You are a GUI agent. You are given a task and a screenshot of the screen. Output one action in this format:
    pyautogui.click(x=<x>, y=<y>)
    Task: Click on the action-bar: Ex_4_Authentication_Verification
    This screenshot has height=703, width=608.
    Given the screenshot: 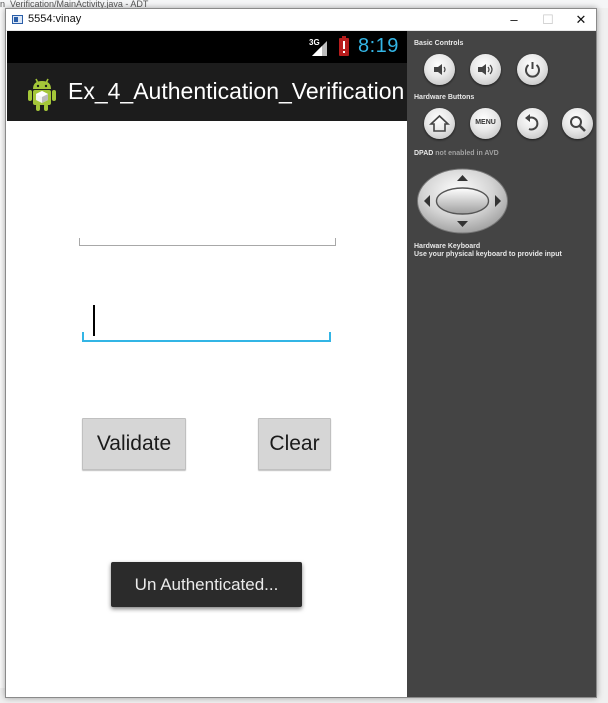 What is the action you would take?
    pyautogui.click(x=207, y=92)
    